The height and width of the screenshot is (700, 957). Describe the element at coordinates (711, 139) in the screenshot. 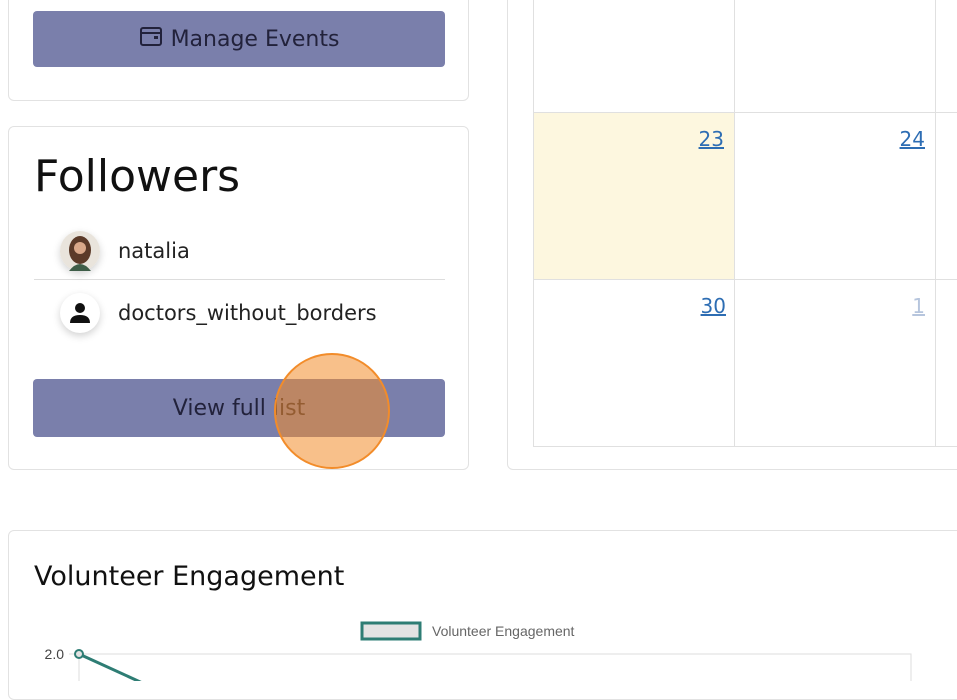

I see `day-number: 23` at that location.